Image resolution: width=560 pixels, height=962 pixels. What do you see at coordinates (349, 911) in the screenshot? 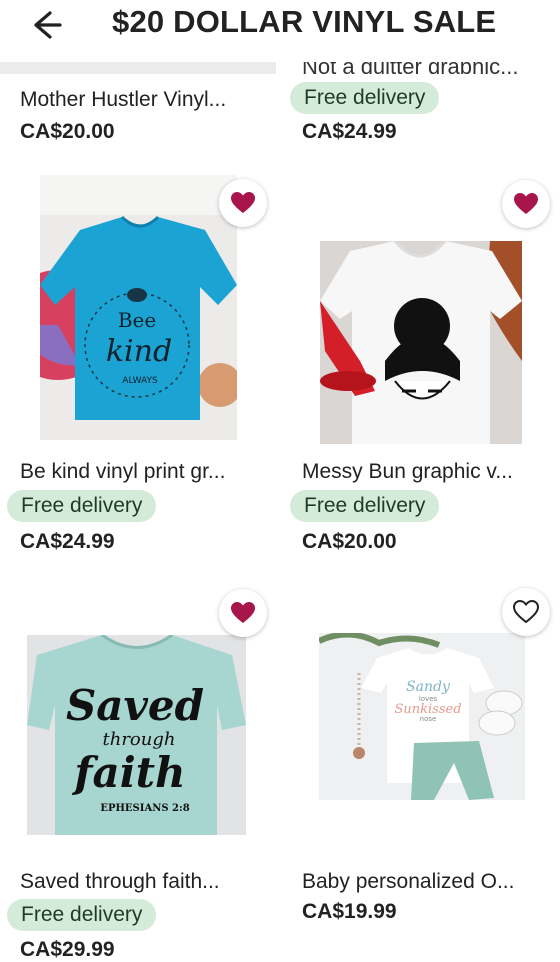
I see `product-price: CA$19.99` at bounding box center [349, 911].